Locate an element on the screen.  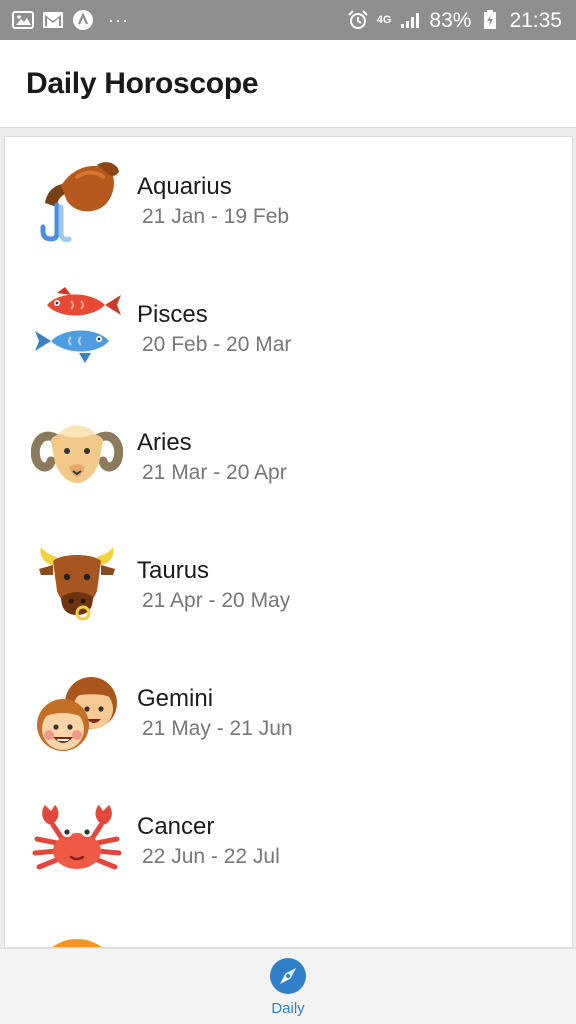
sign-name: Aries is located at coordinates (164, 442).